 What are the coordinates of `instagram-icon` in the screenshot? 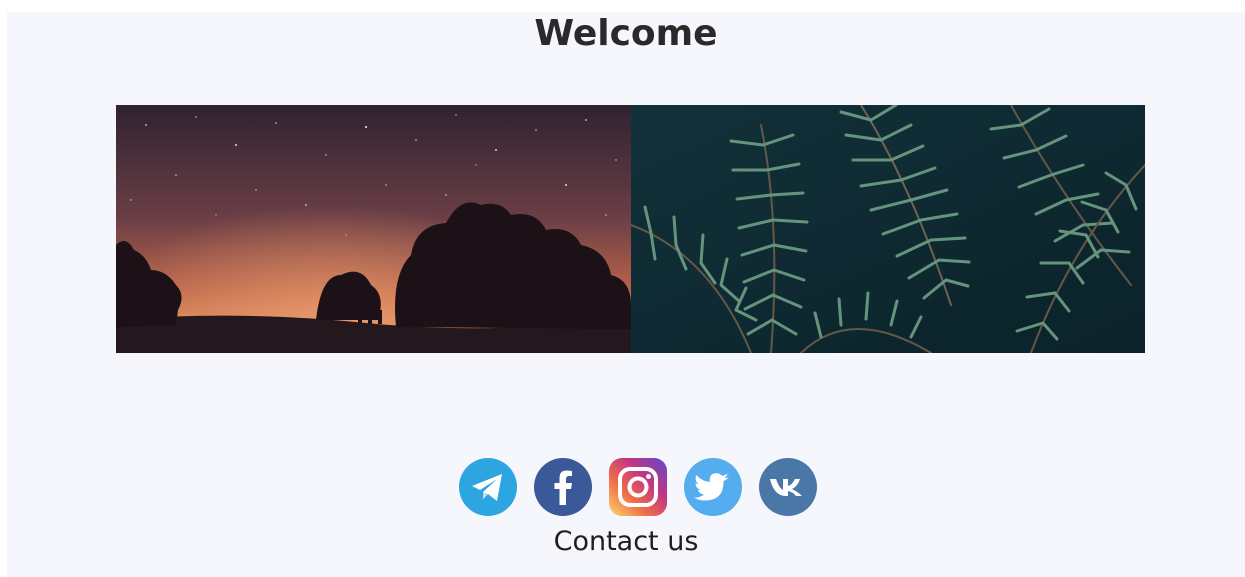 It's located at (638, 487).